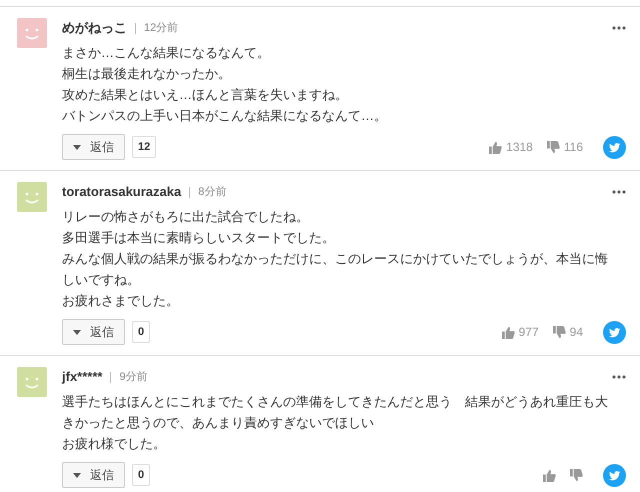 This screenshot has height=492, width=640. I want to click on dislike-count: 116, so click(573, 147).